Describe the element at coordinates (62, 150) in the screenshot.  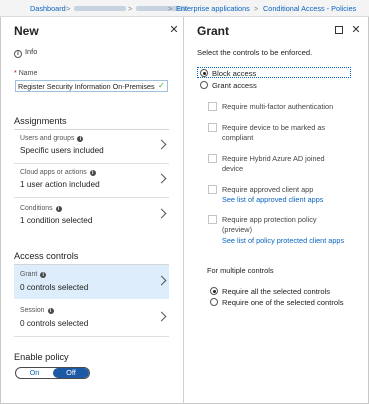
I see `list-item-value: Specific users included` at that location.